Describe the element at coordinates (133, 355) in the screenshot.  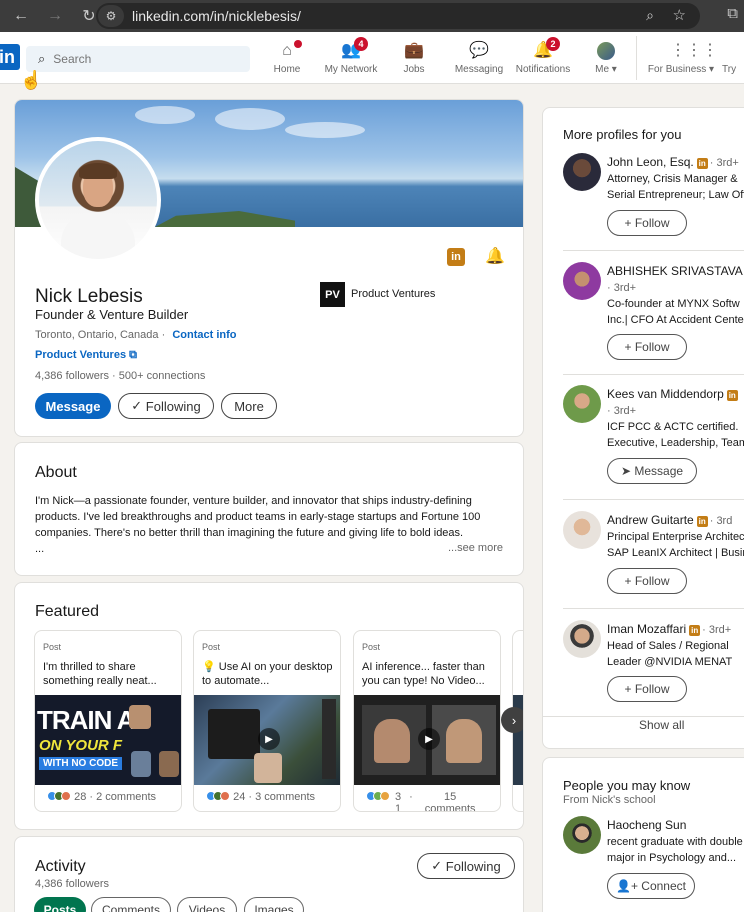
I see `external-link-icon: ⧉` at that location.